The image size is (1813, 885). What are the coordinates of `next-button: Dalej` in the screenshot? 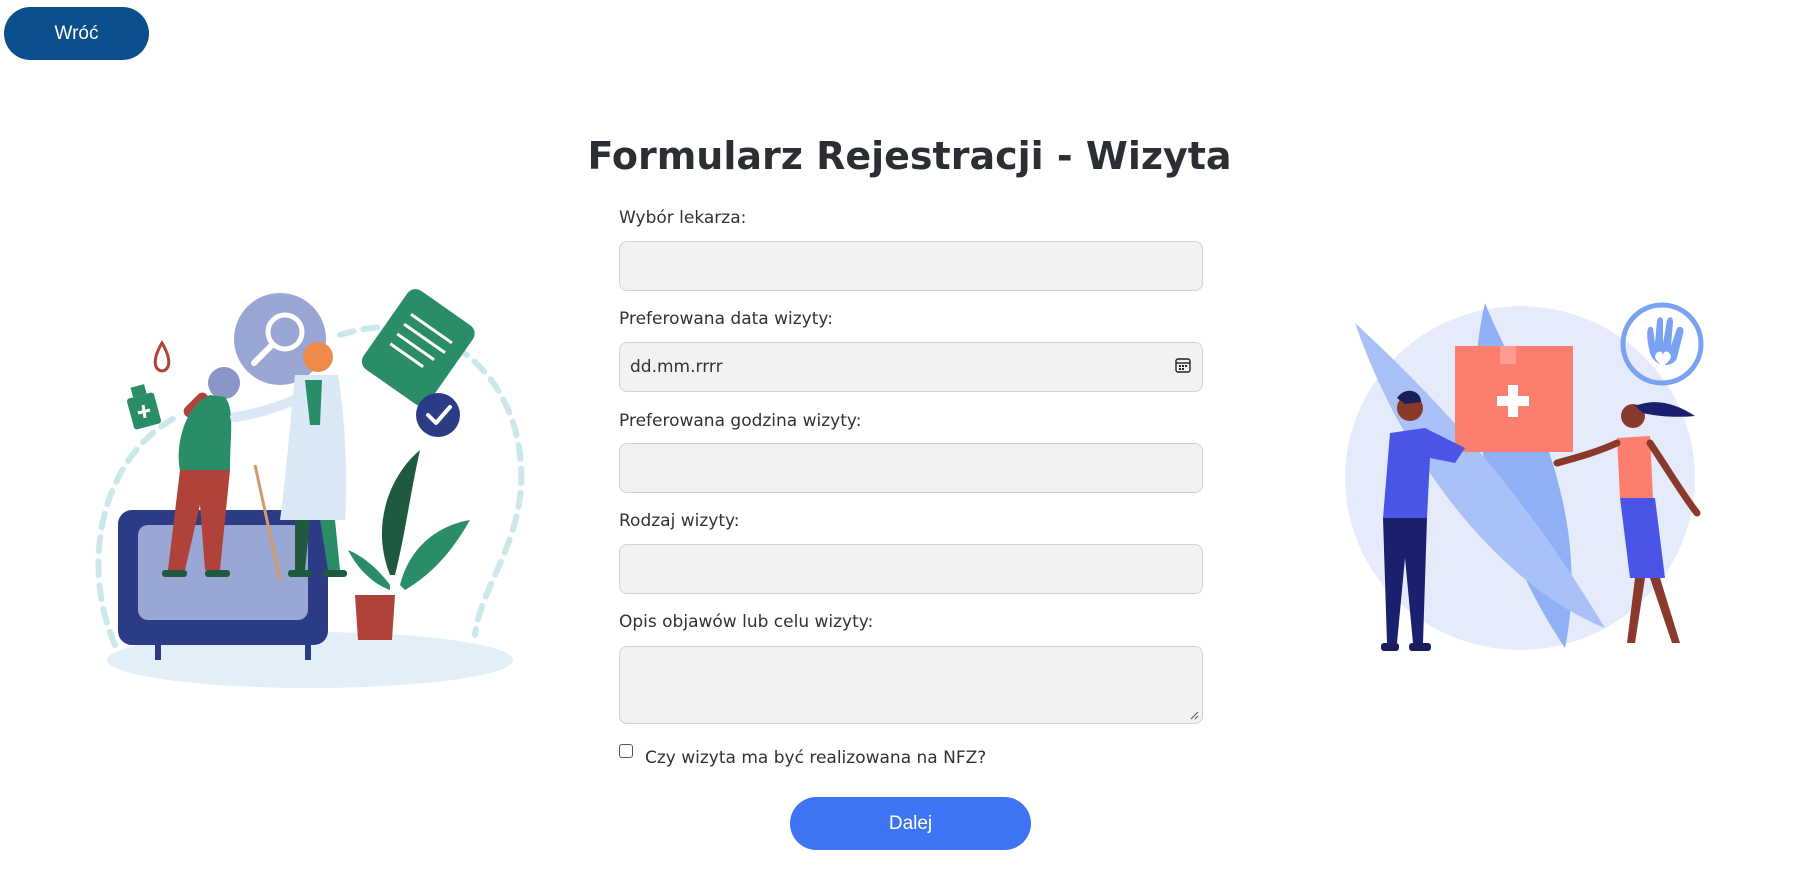 It's located at (910, 823).